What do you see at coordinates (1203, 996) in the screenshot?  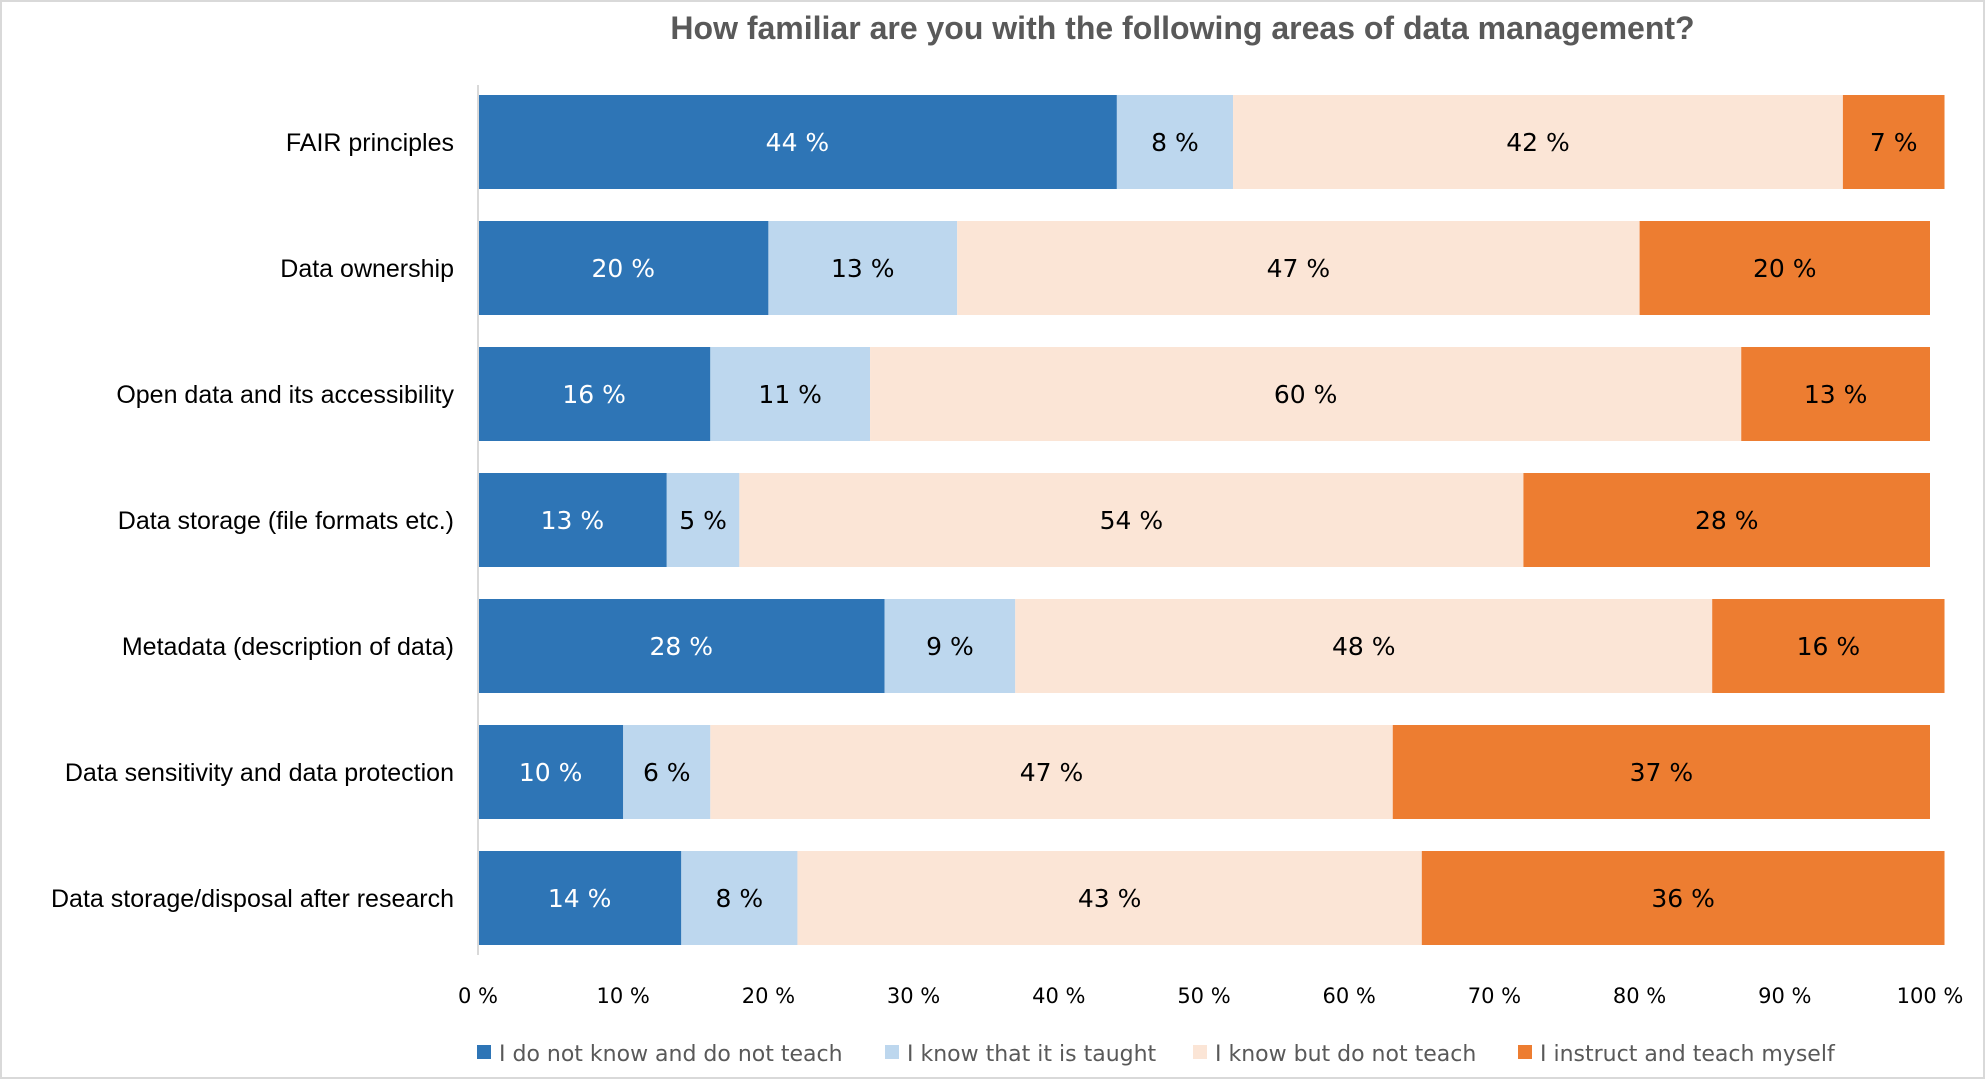 I see `x-tick-label: 50 %` at bounding box center [1203, 996].